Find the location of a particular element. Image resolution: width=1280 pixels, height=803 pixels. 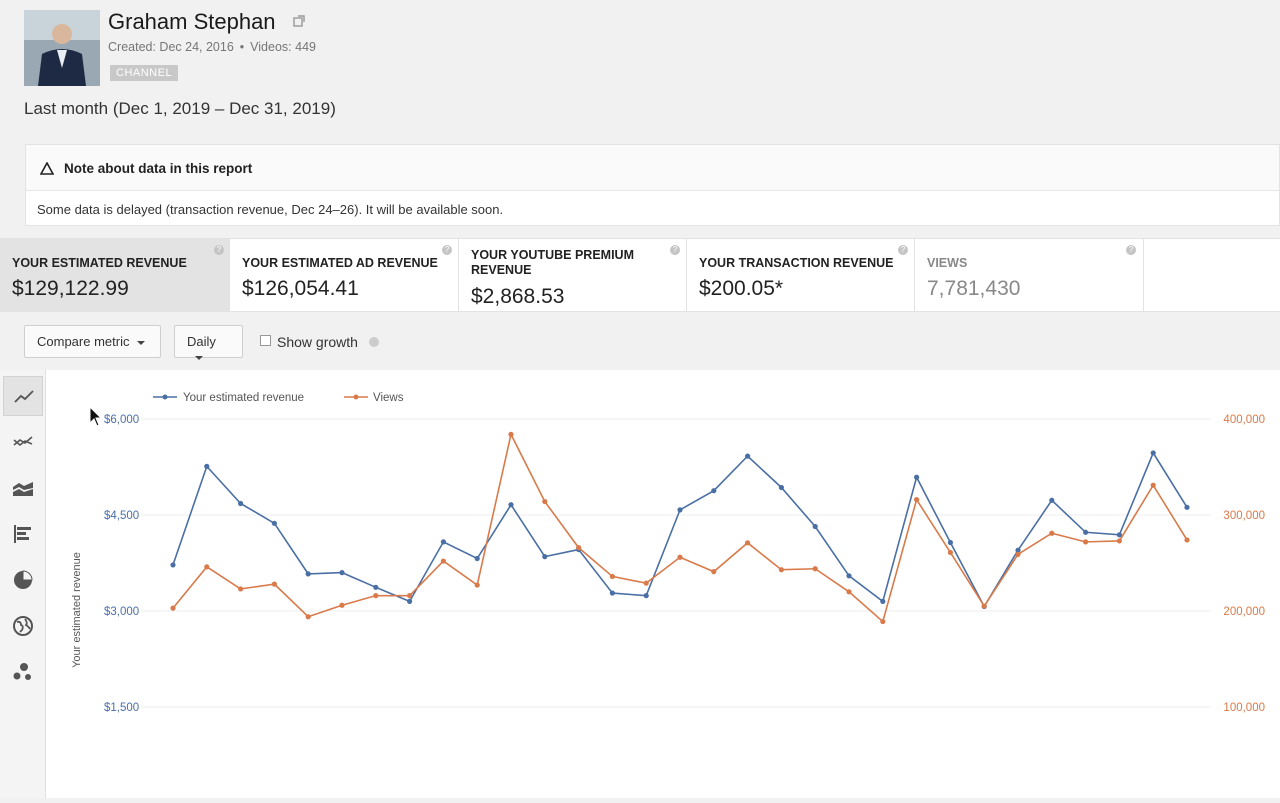

interval-dropdown: Daily is located at coordinates (208, 342).